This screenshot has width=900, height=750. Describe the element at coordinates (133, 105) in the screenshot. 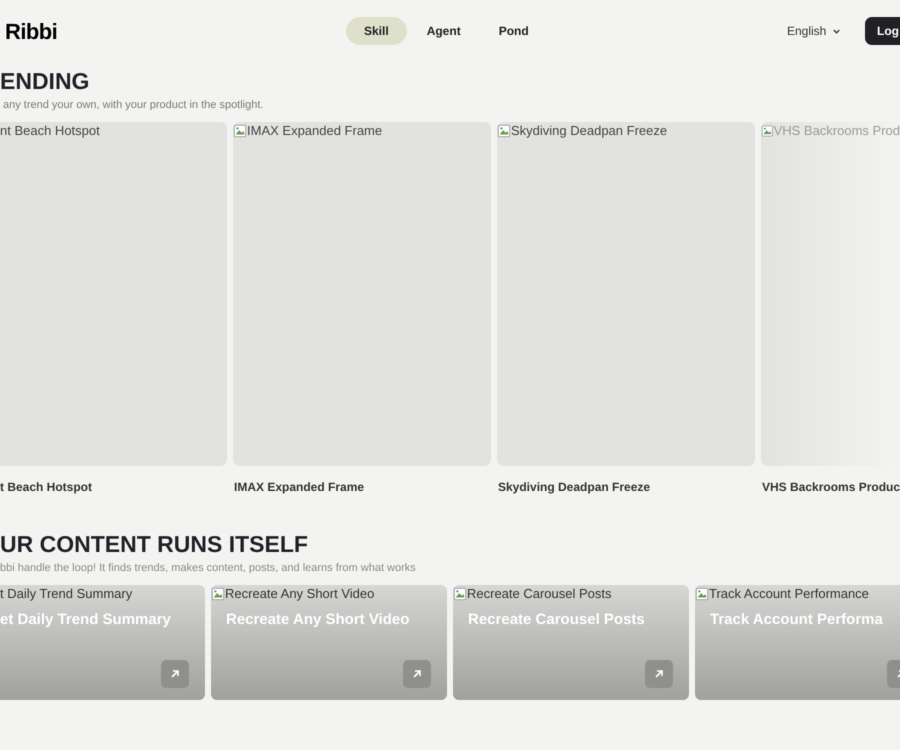

I see `section-subtitle: any trend your own, with your product in the spotlight.` at that location.